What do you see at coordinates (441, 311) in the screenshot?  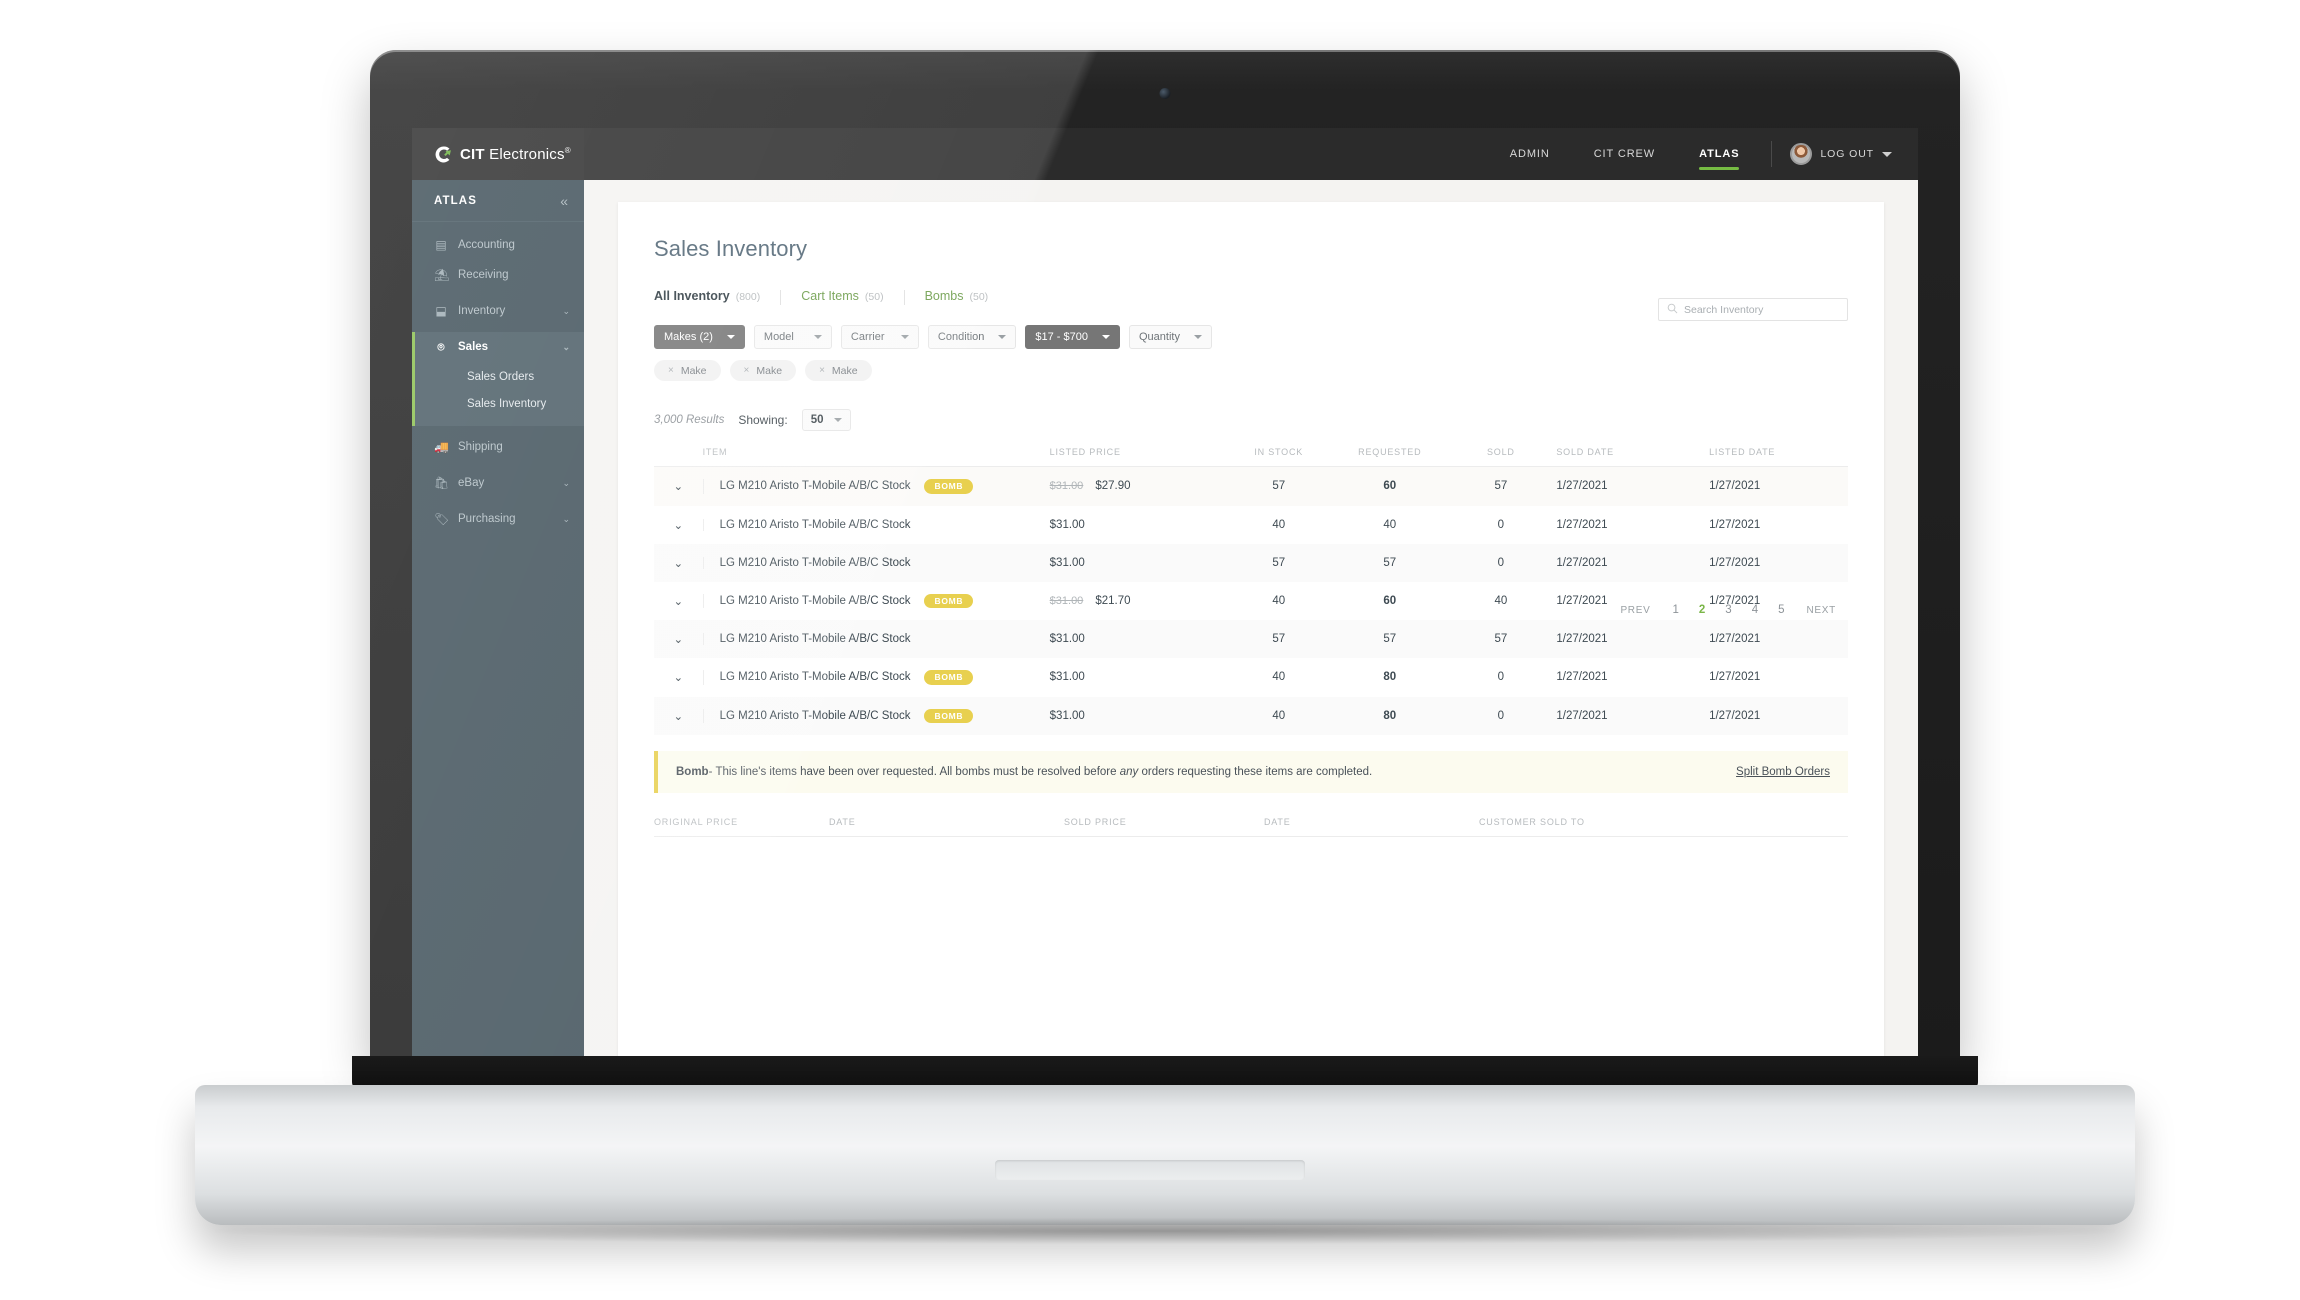 I see `boxes-icon: ⬓` at bounding box center [441, 311].